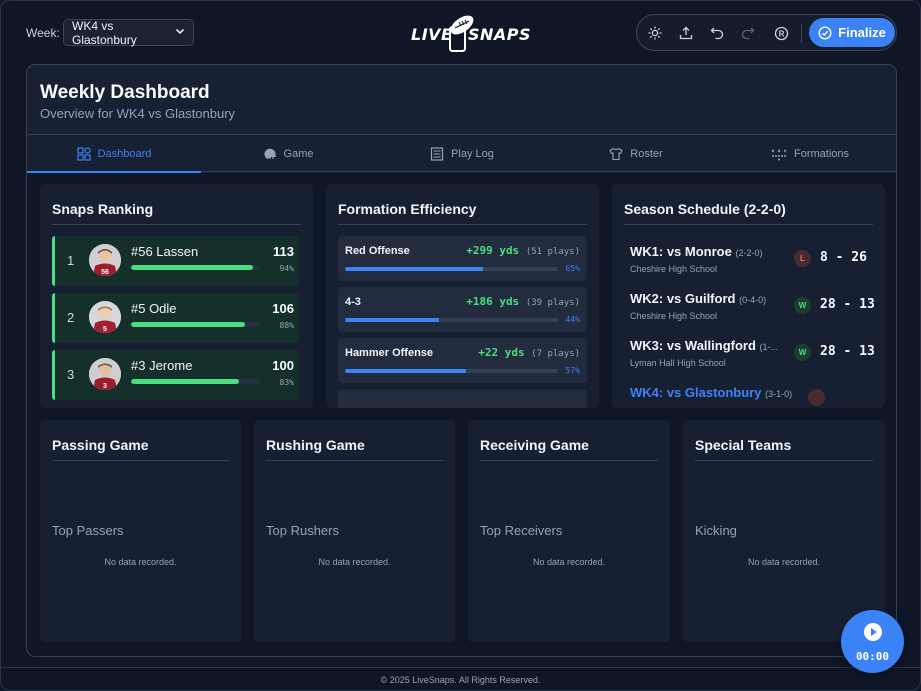 This screenshot has width=921, height=691. I want to click on tab-label: Game, so click(298, 153).